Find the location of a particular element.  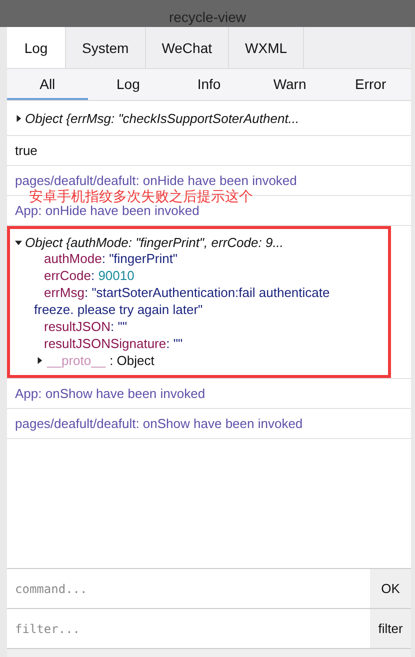

log-message: pages/deafult/deafult: onShow have been invoked is located at coordinates (159, 423).